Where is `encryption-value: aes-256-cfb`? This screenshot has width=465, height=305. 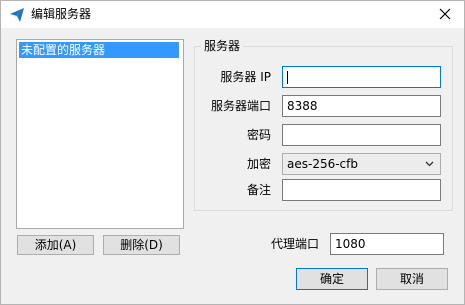 encryption-value: aes-256-cfb is located at coordinates (322, 164).